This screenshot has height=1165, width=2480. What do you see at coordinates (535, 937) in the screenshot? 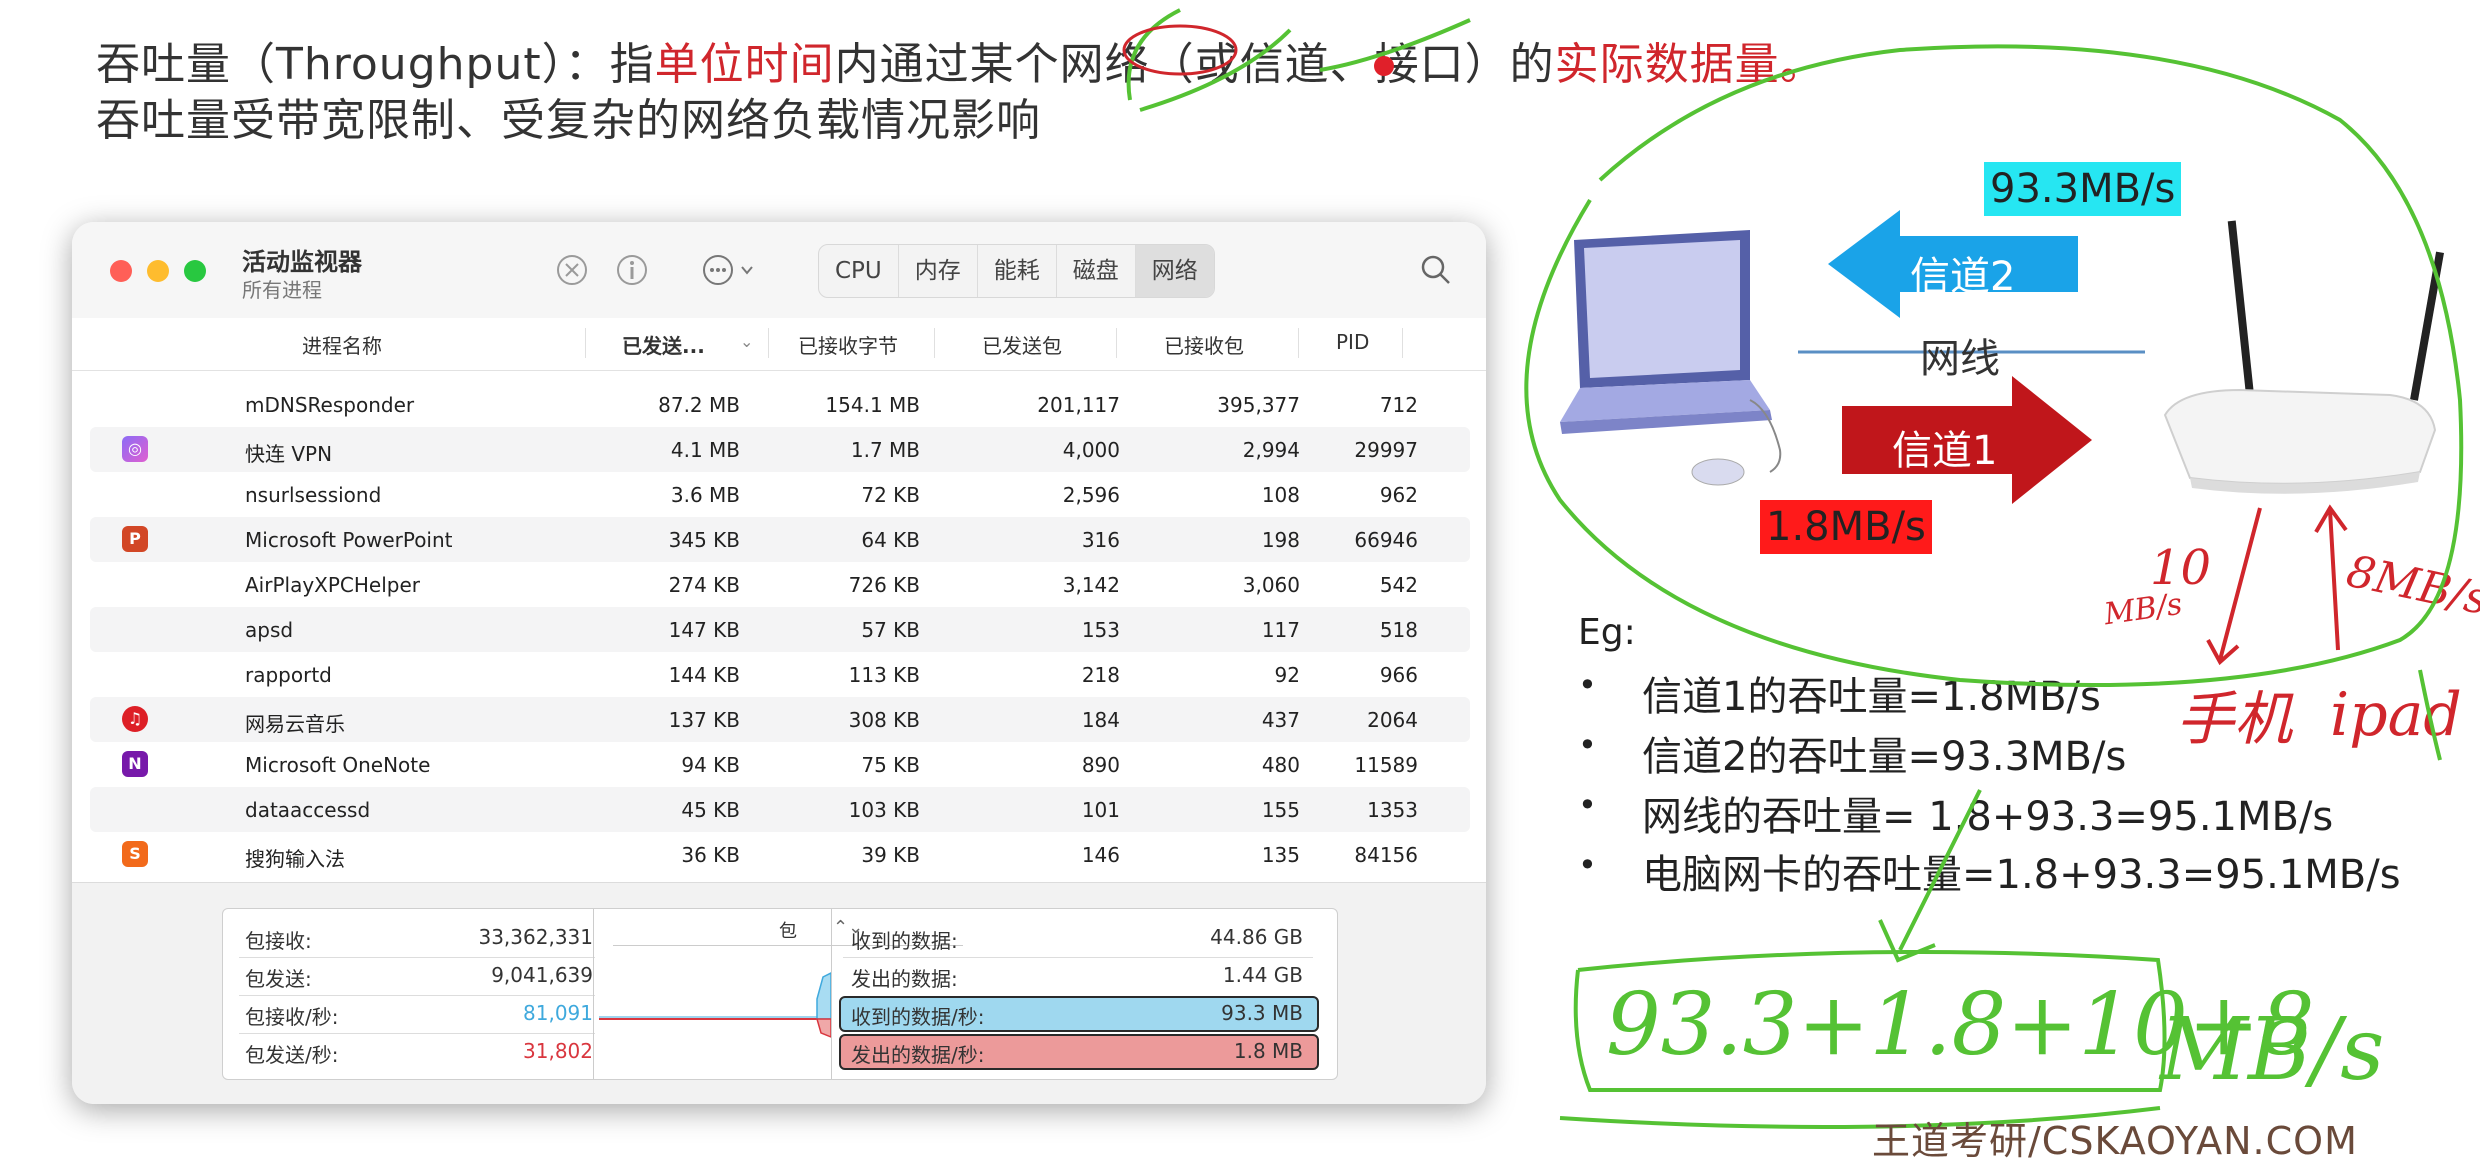
I see `stat-value: 33,362,331` at bounding box center [535, 937].